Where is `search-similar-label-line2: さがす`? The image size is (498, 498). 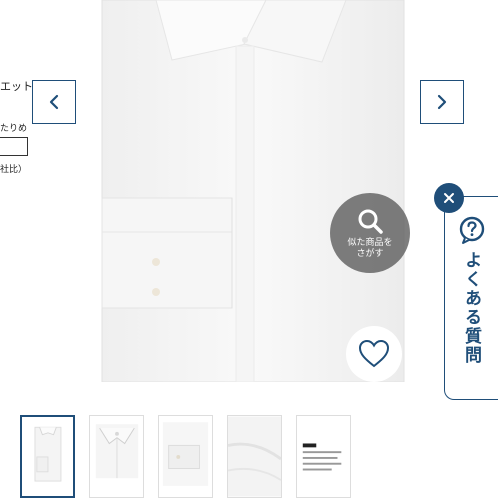 search-similar-label-line2: さがす is located at coordinates (370, 253).